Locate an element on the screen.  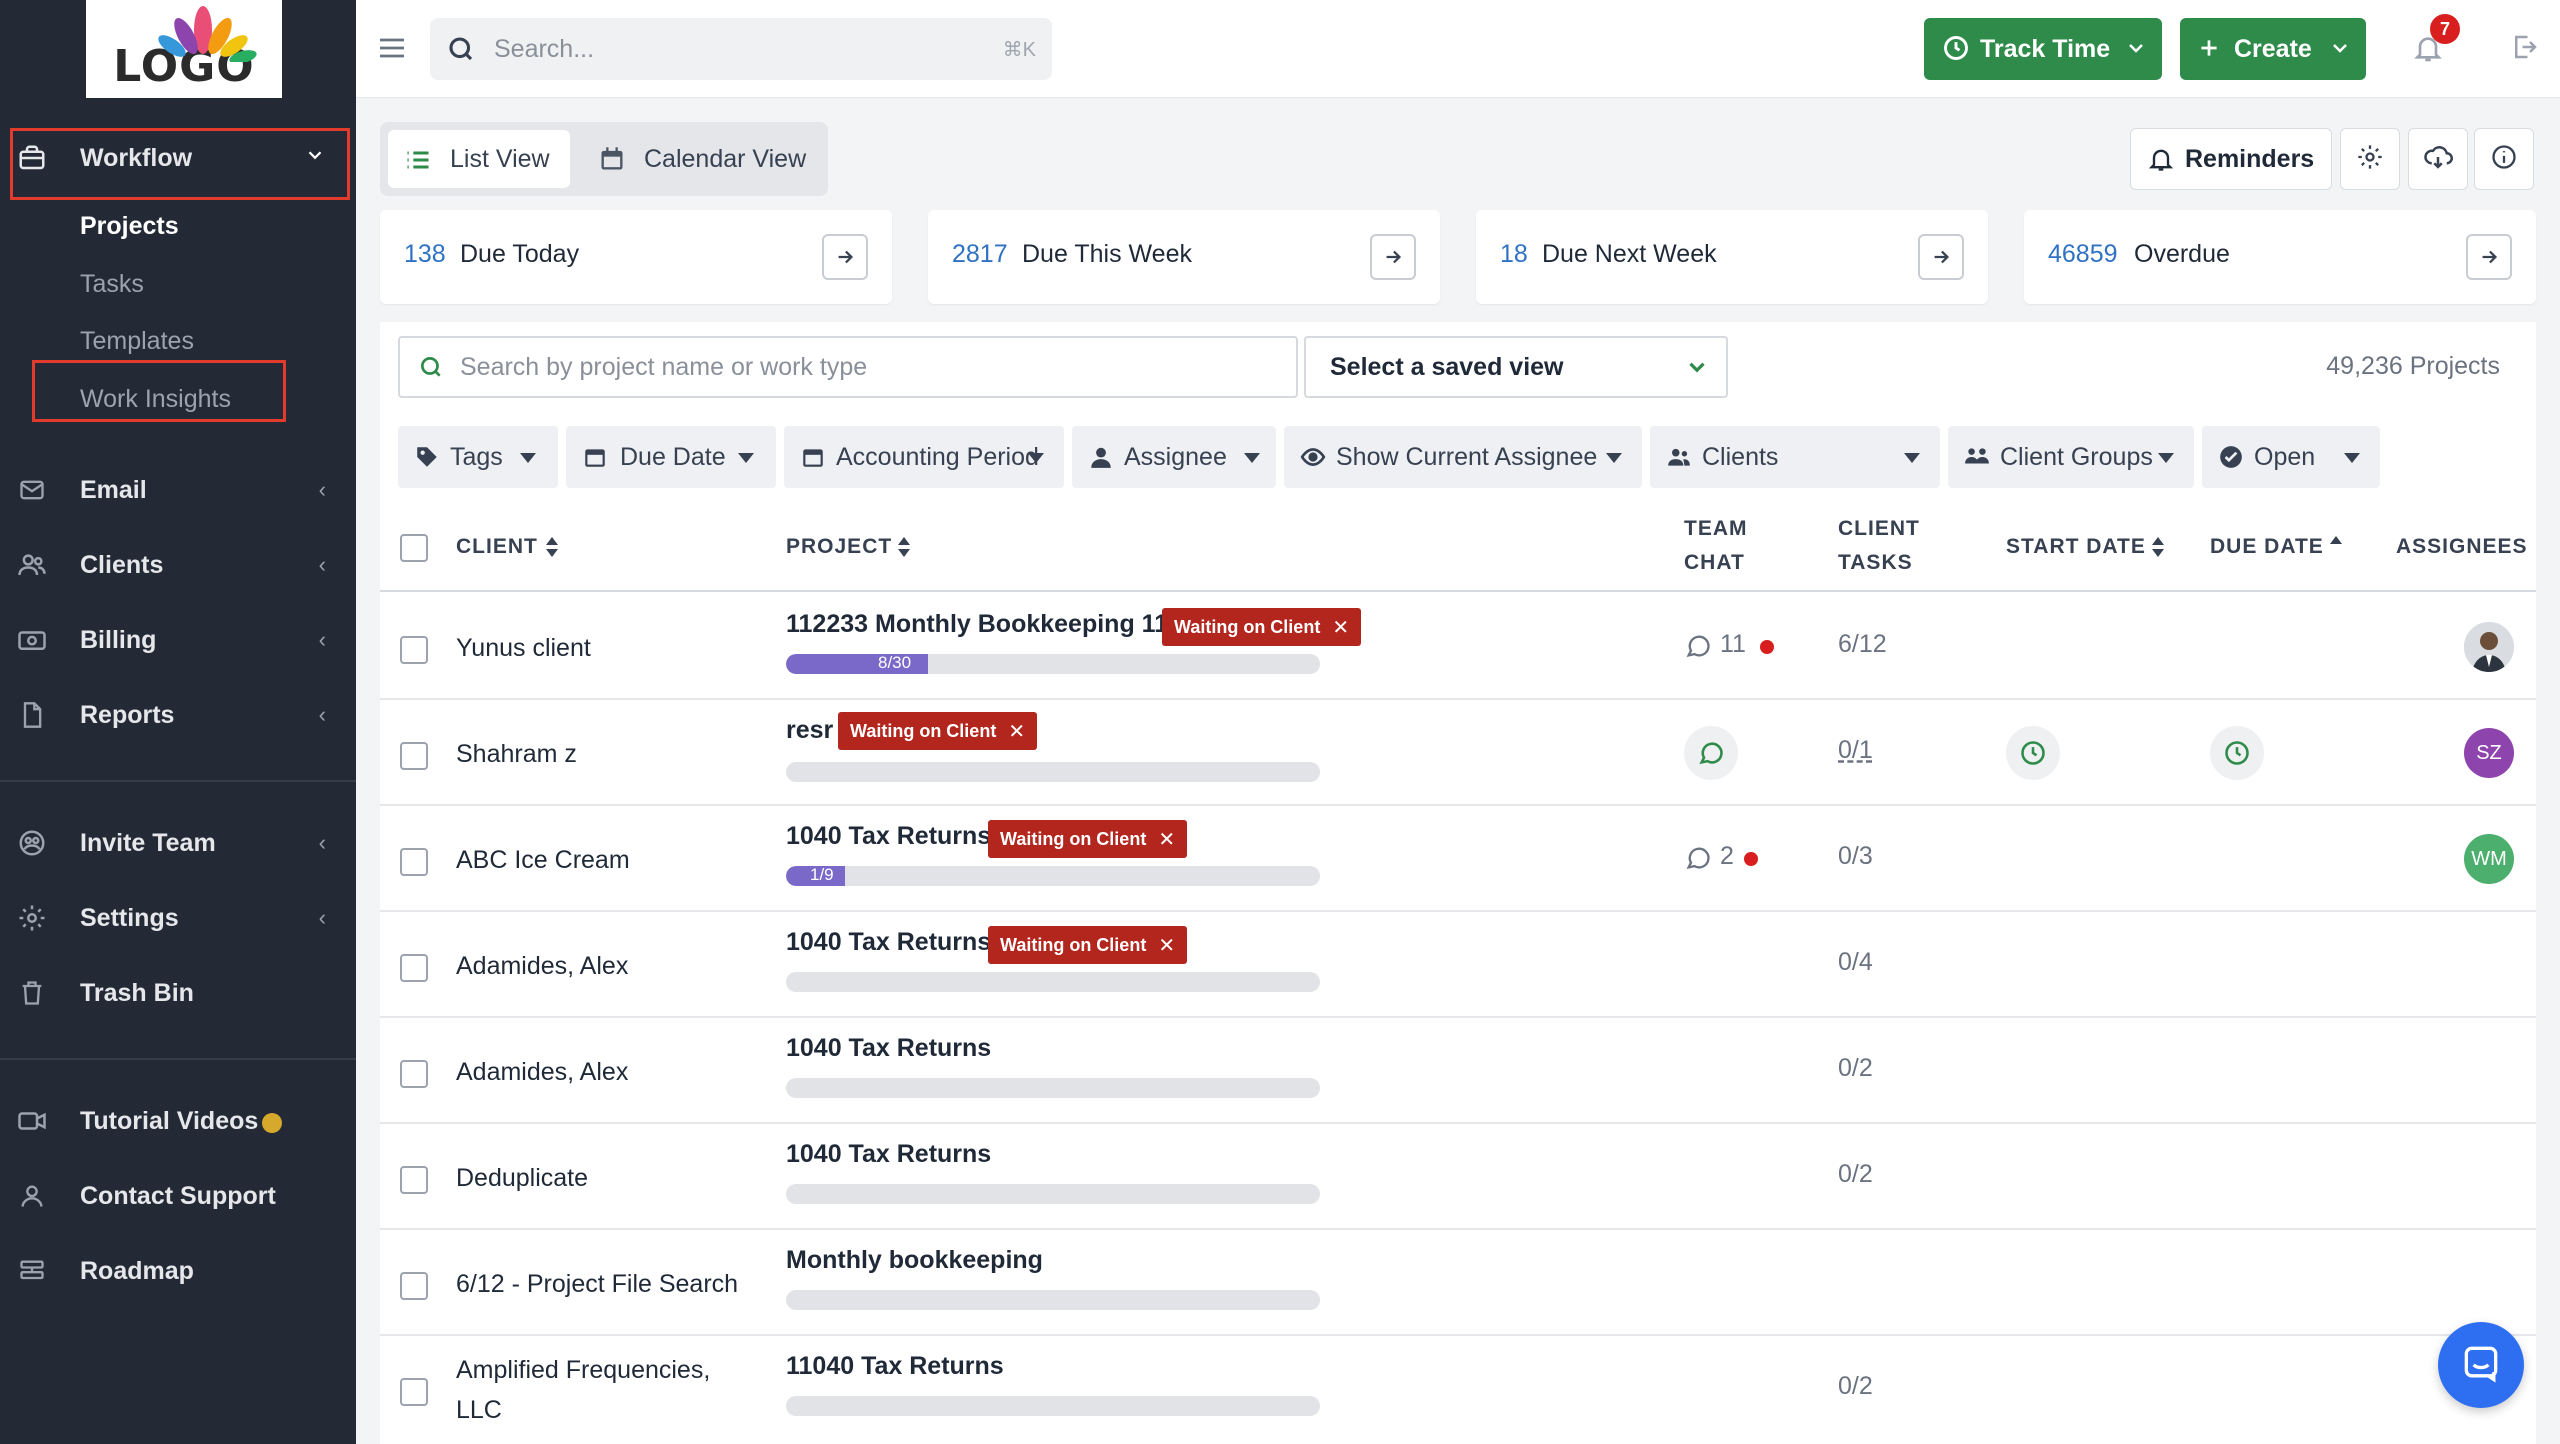
client-name-line1: Amplified Frequencies, is located at coordinates (583, 1370).